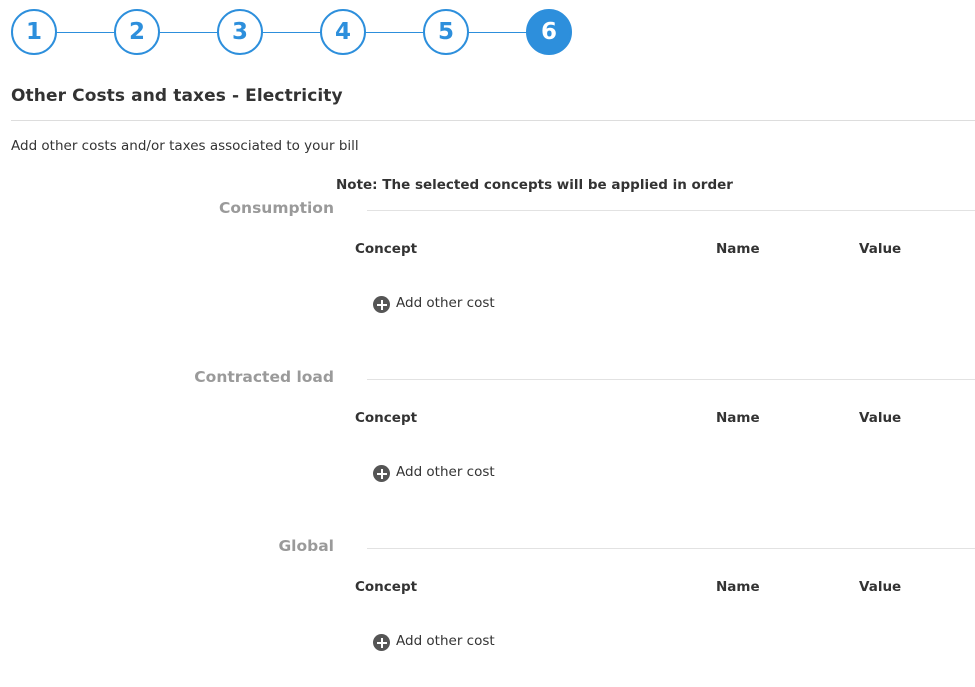 This screenshot has height=687, width=975. Describe the element at coordinates (240, 32) in the screenshot. I see `step-3: 3` at that location.